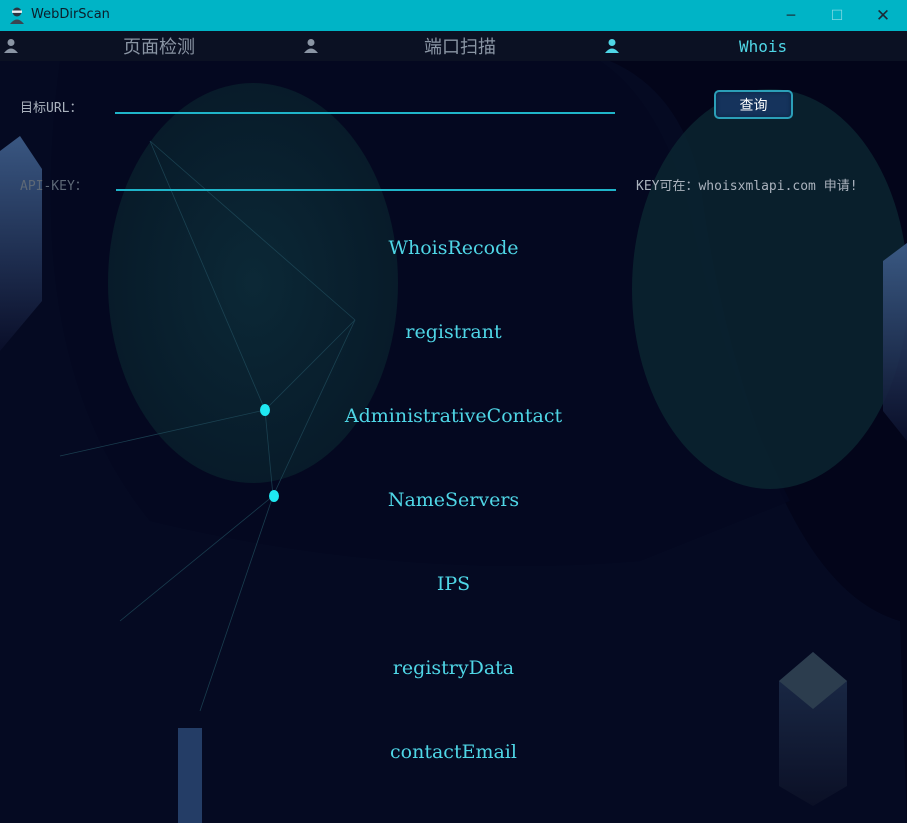  What do you see at coordinates (70, 14) in the screenshot?
I see `window-title: WebDirScan` at bounding box center [70, 14].